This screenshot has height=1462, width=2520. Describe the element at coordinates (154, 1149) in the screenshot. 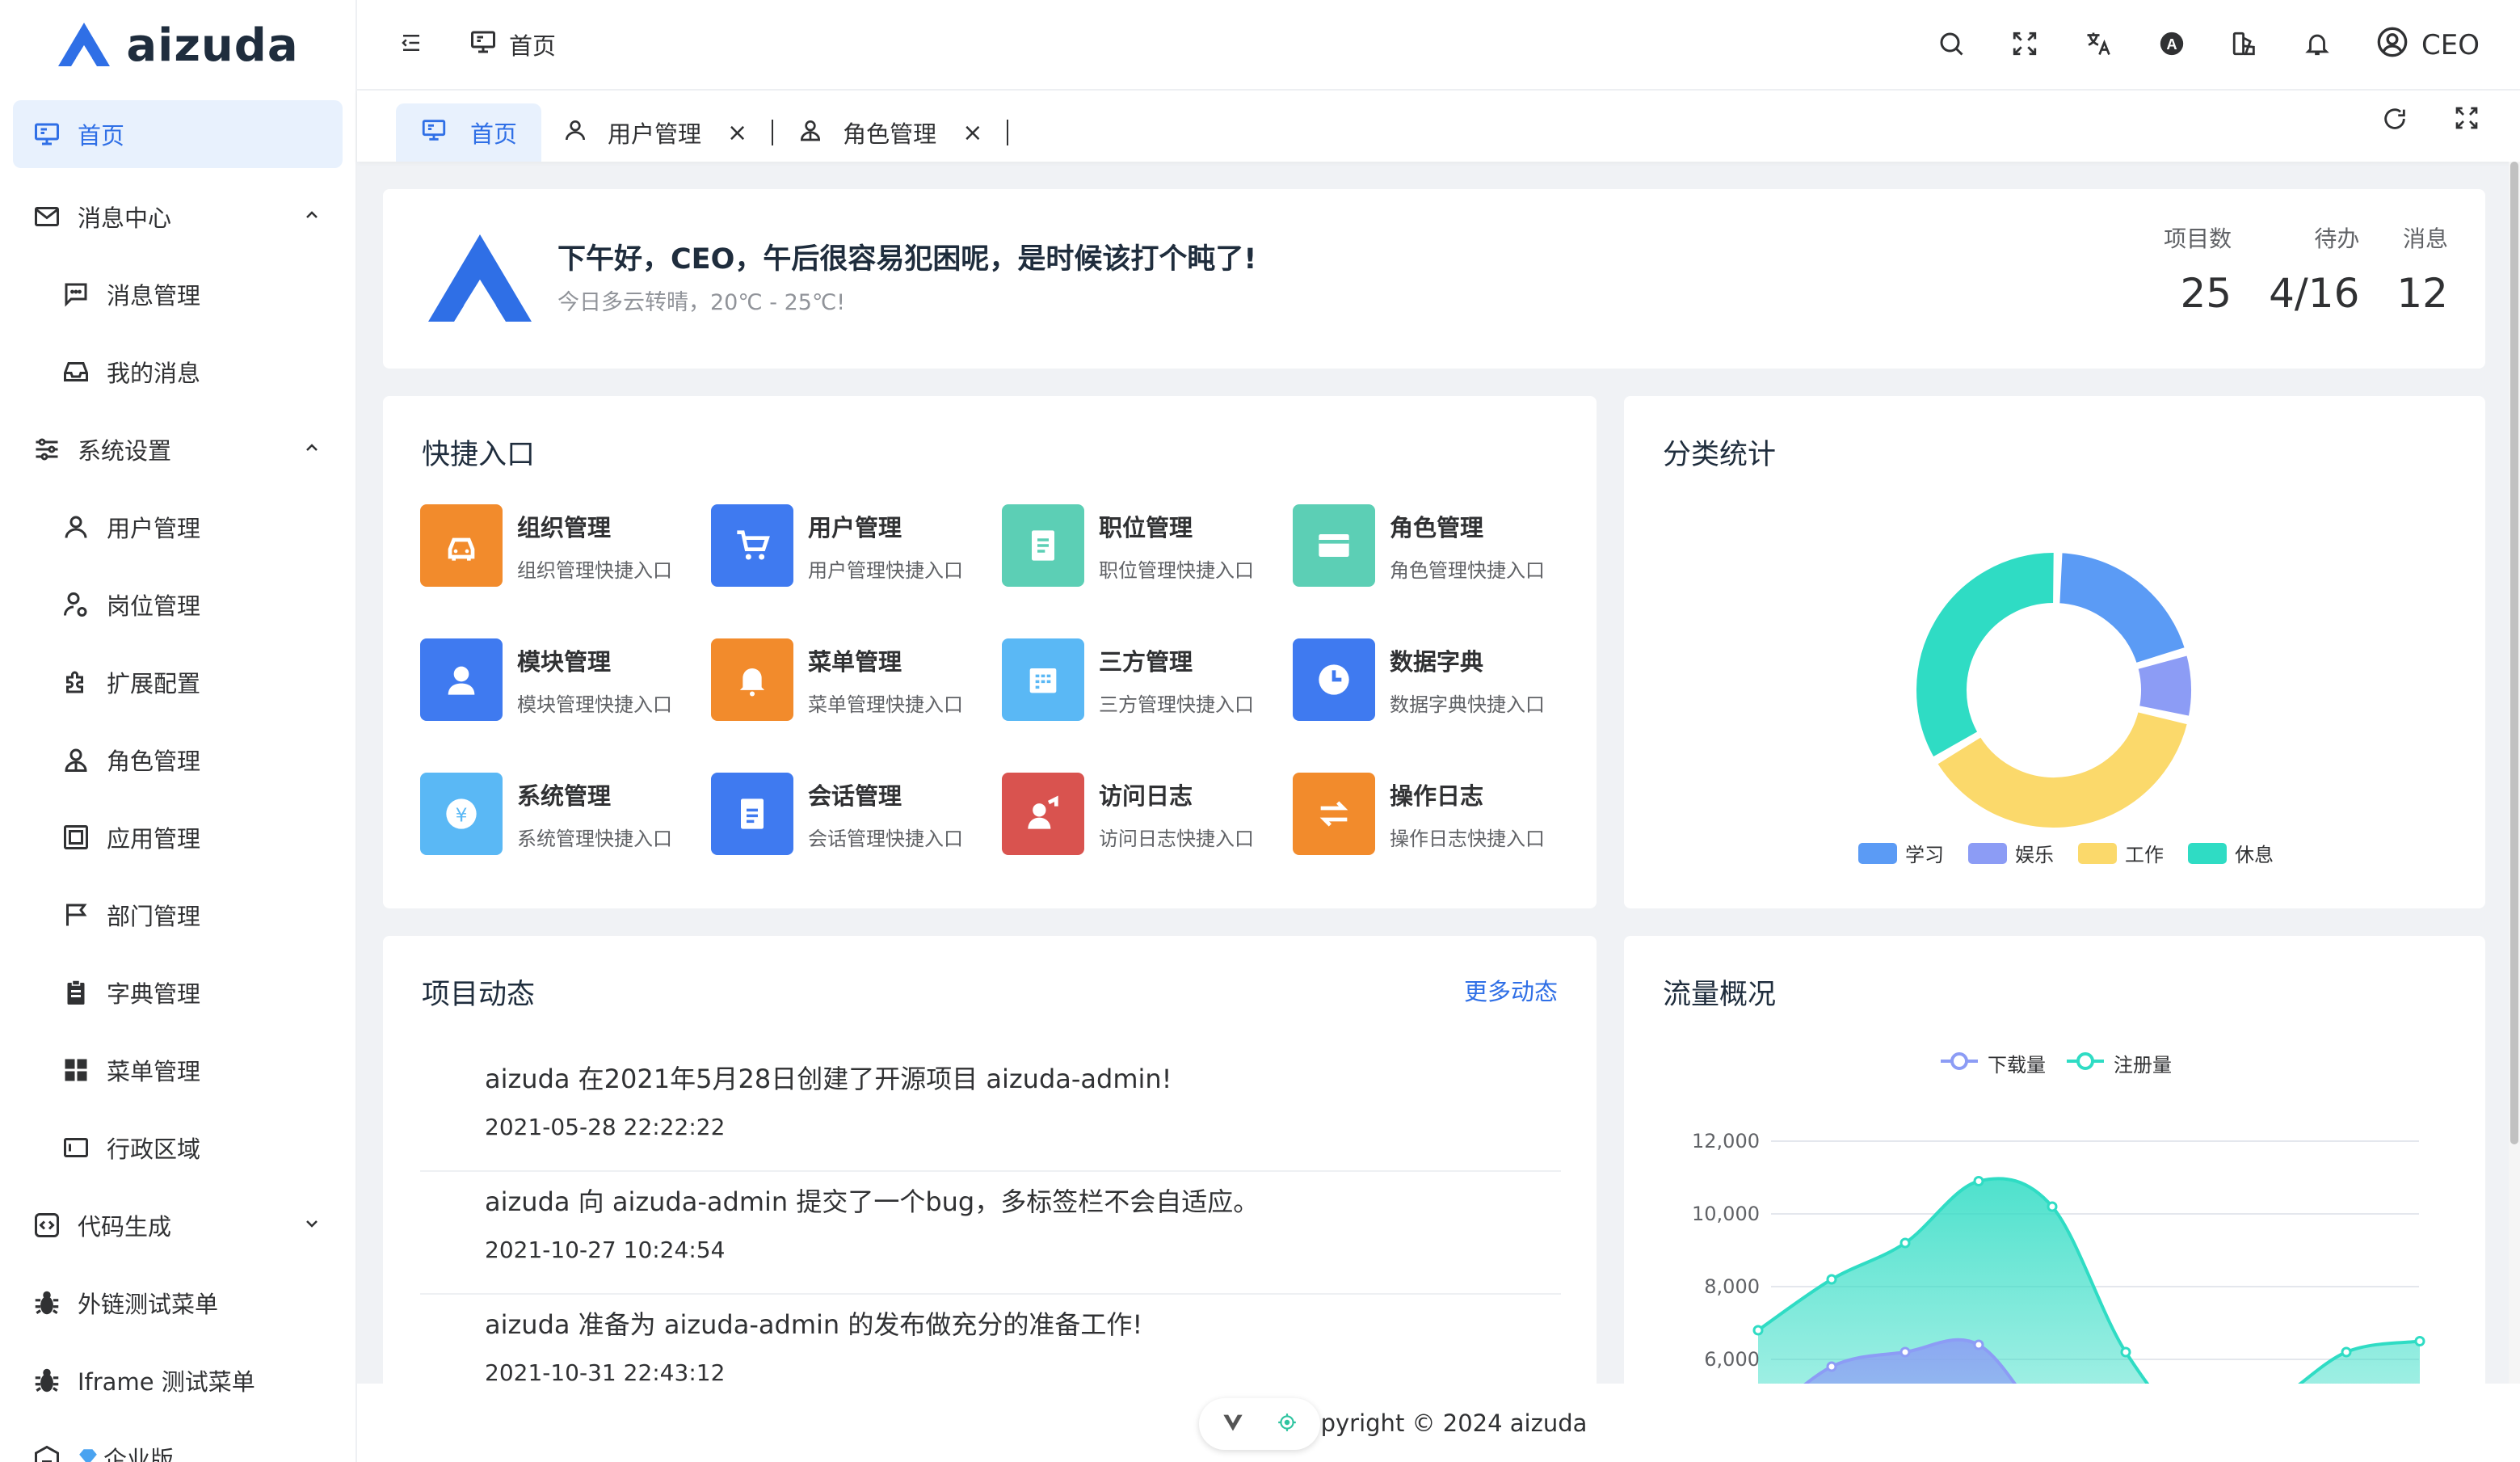

I see `sidebar-item-label: 行政区域` at that location.